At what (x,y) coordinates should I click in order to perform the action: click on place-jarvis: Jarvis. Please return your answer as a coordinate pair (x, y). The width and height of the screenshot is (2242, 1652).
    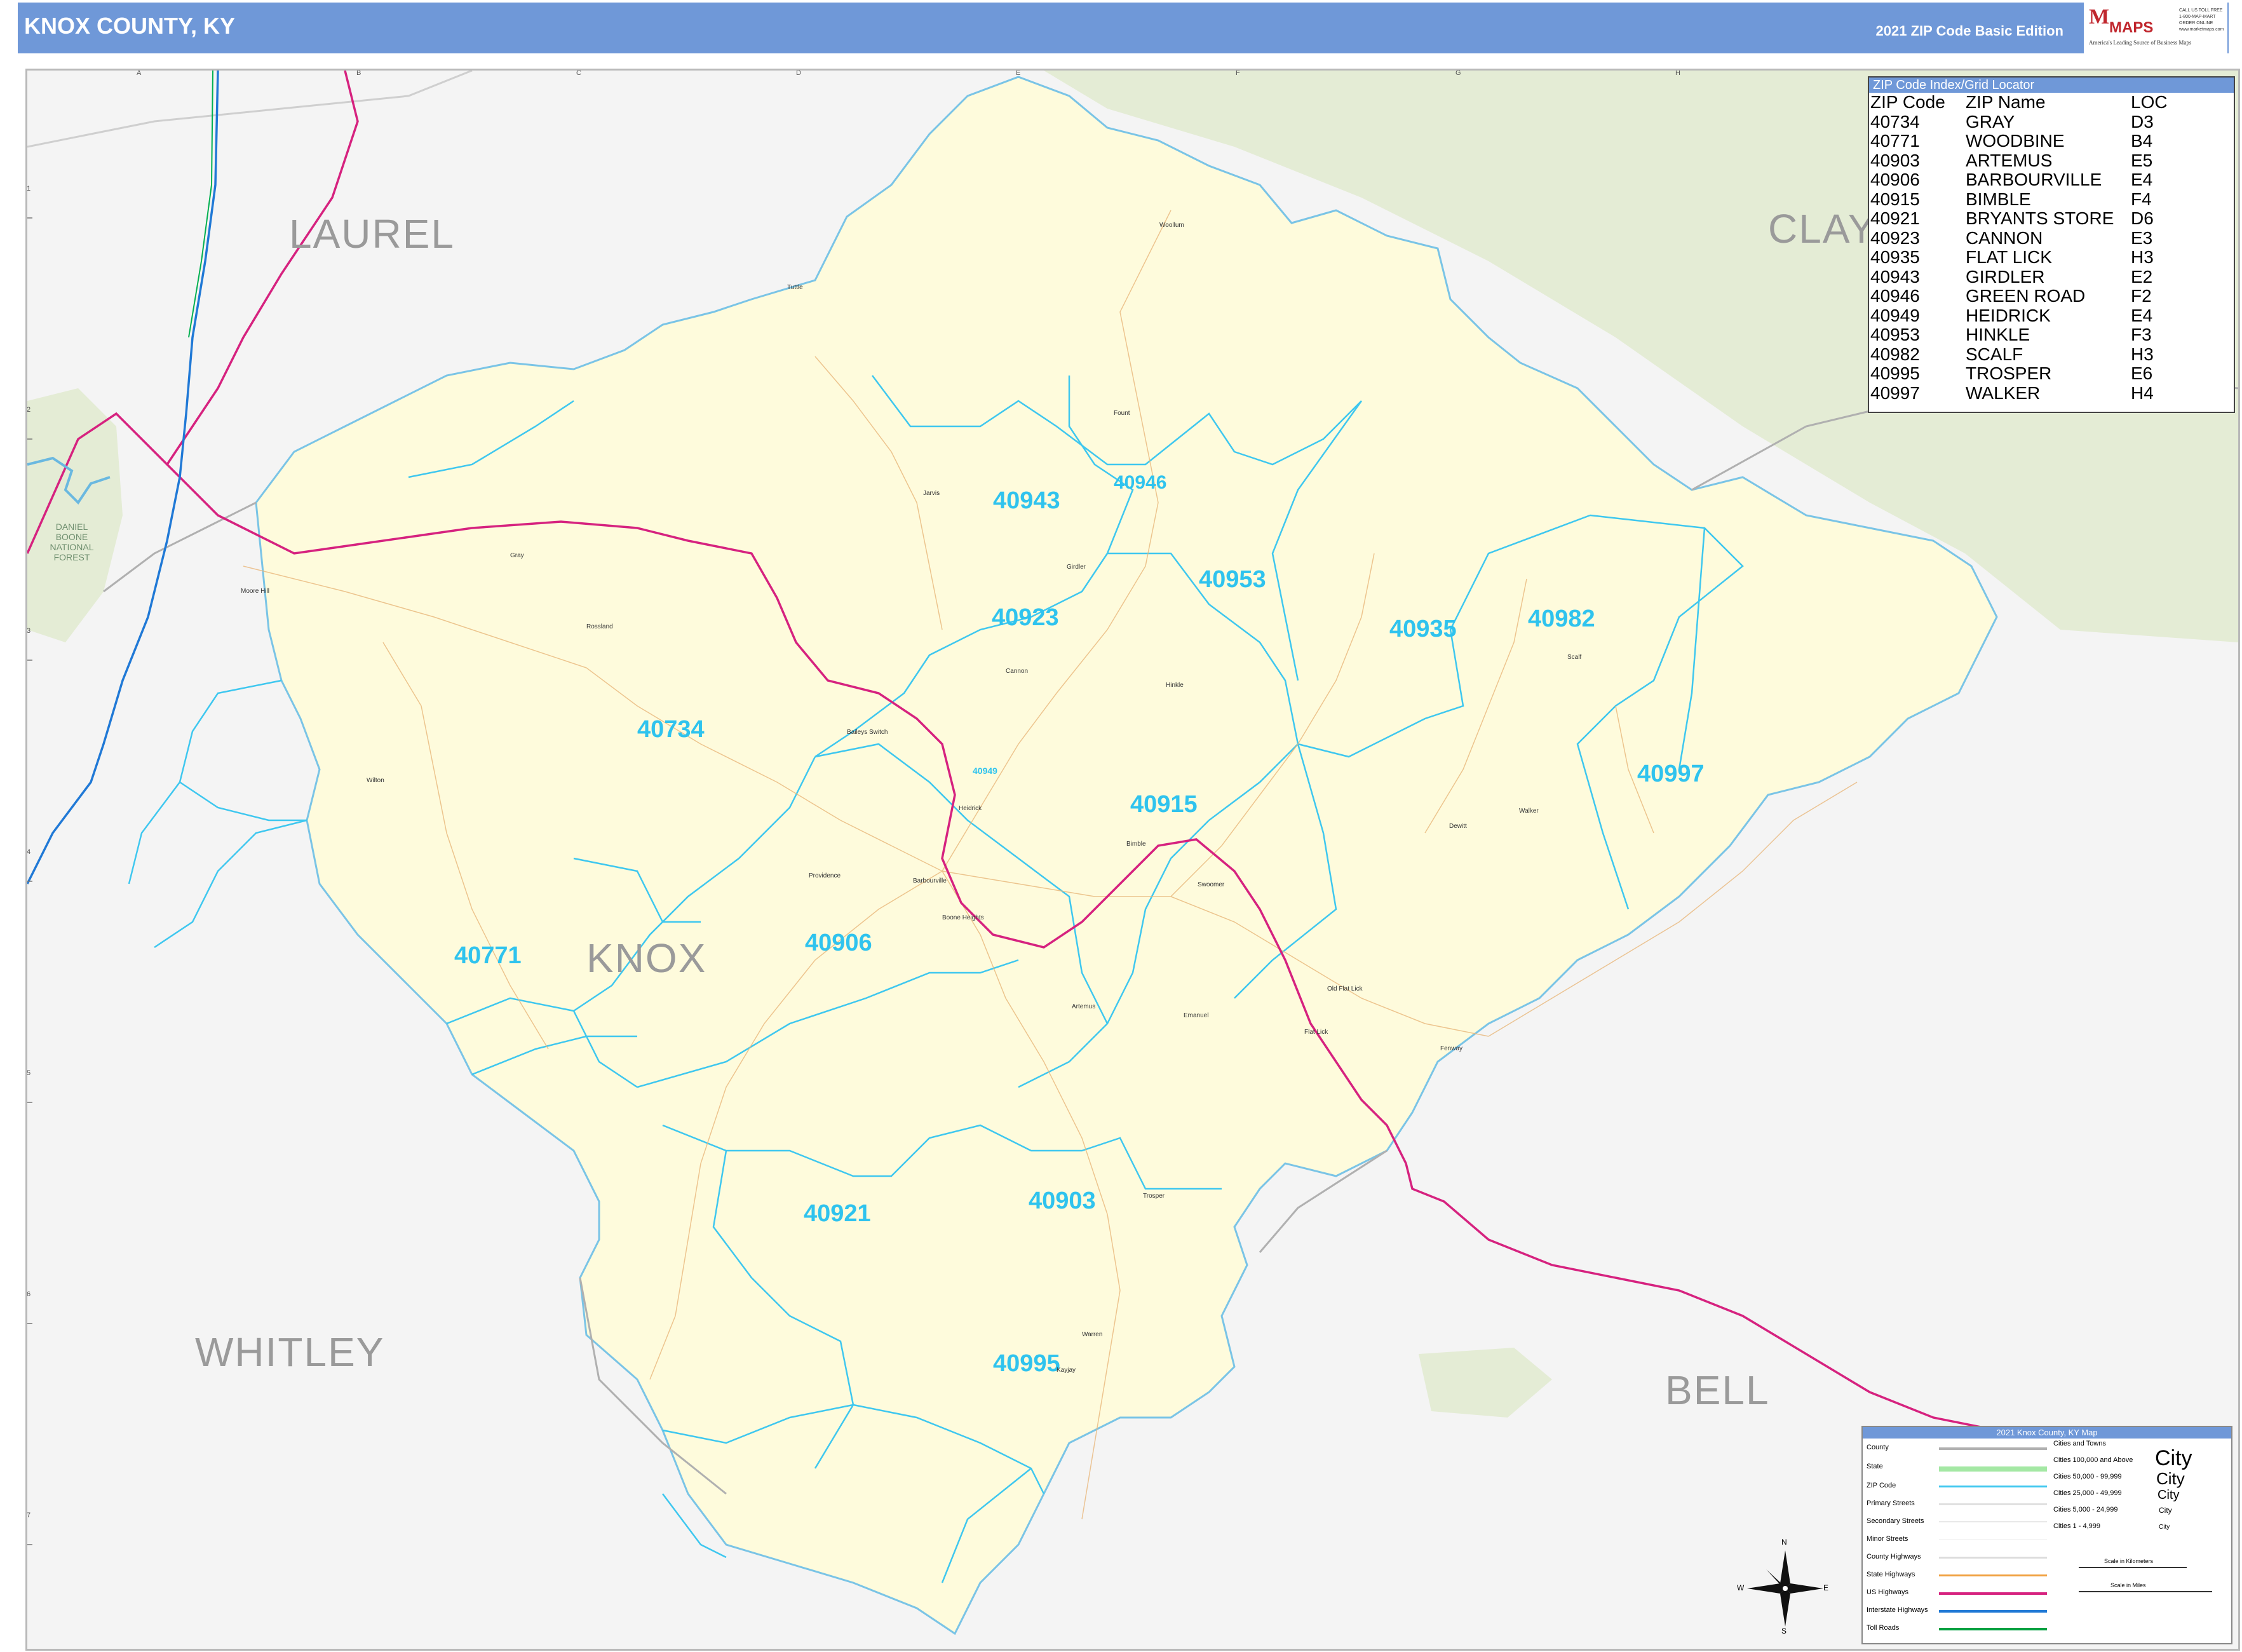
    Looking at the image, I should click on (931, 493).